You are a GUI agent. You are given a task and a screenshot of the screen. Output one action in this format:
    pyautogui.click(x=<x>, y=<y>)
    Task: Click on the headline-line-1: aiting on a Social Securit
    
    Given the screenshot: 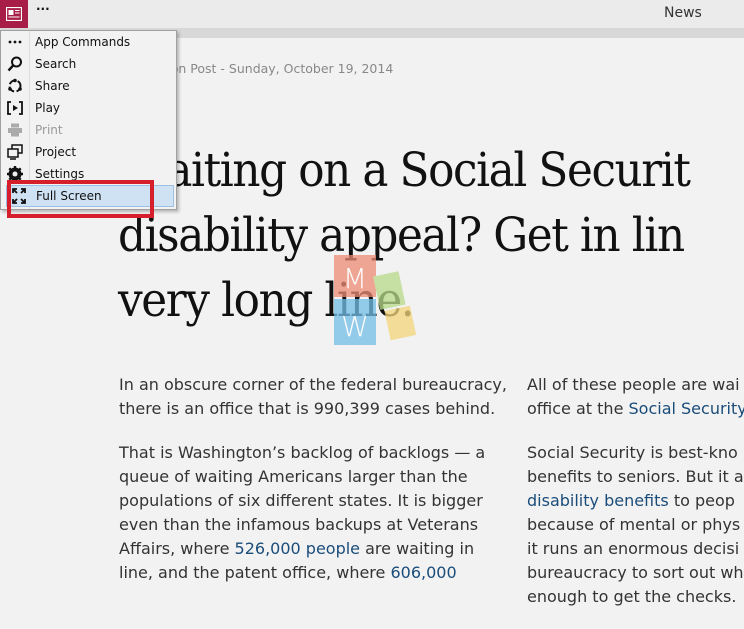 What is the action you would take?
    pyautogui.click(x=431, y=170)
    